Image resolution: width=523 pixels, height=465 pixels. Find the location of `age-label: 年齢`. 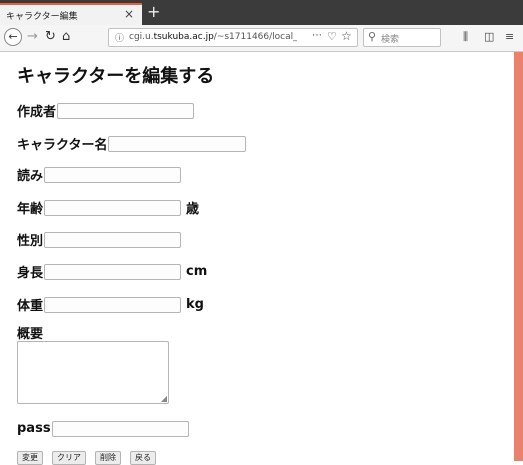

age-label: 年齢 is located at coordinates (30, 209).